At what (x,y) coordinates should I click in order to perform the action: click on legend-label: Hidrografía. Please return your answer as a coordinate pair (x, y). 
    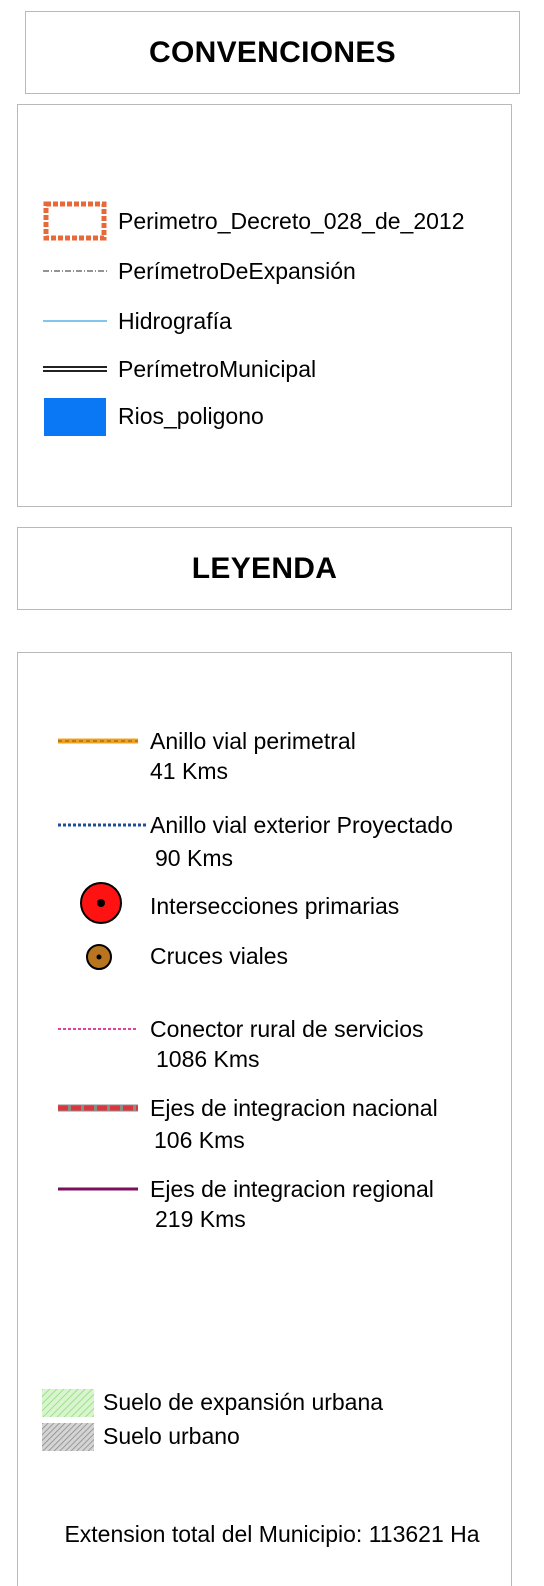
    Looking at the image, I should click on (175, 321).